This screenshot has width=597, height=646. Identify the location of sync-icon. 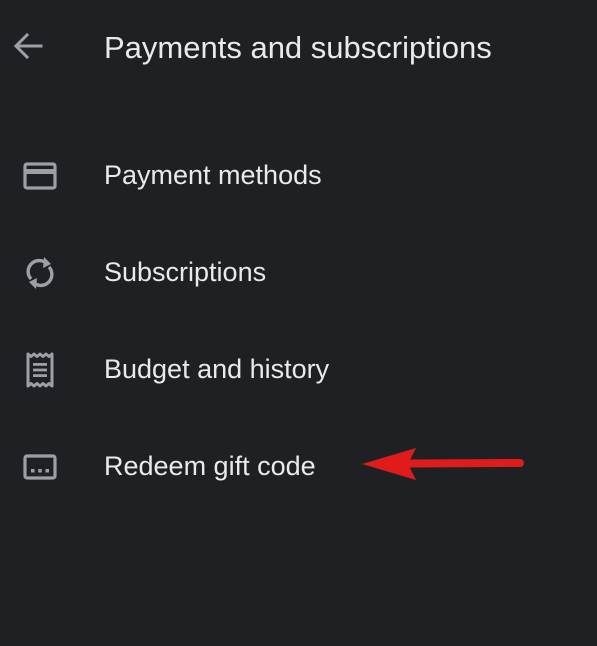
(40, 273).